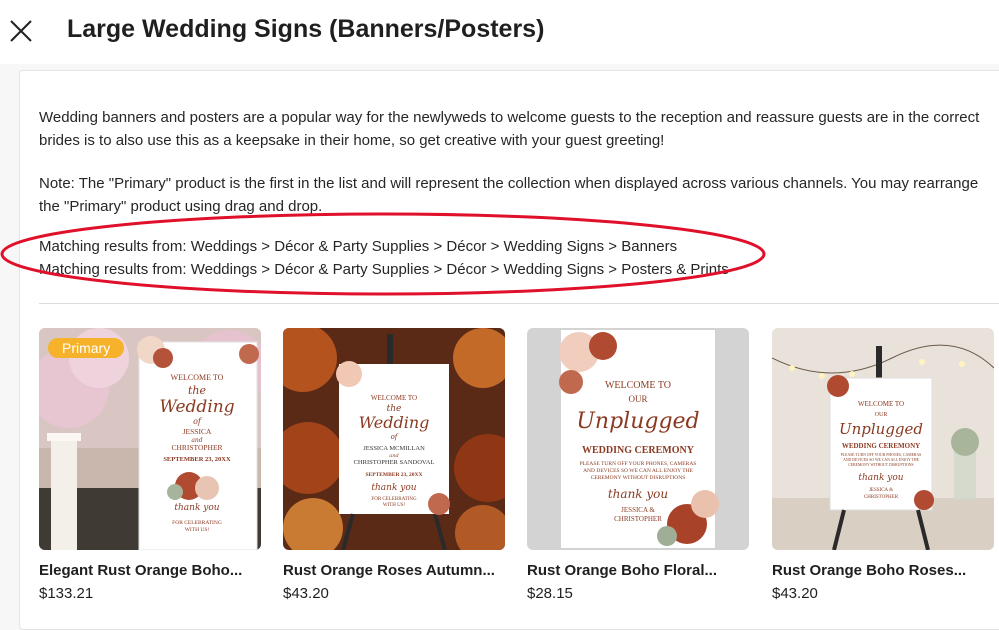  I want to click on page-title: Large Wedding Signs (Banners/Posters), so click(306, 29).